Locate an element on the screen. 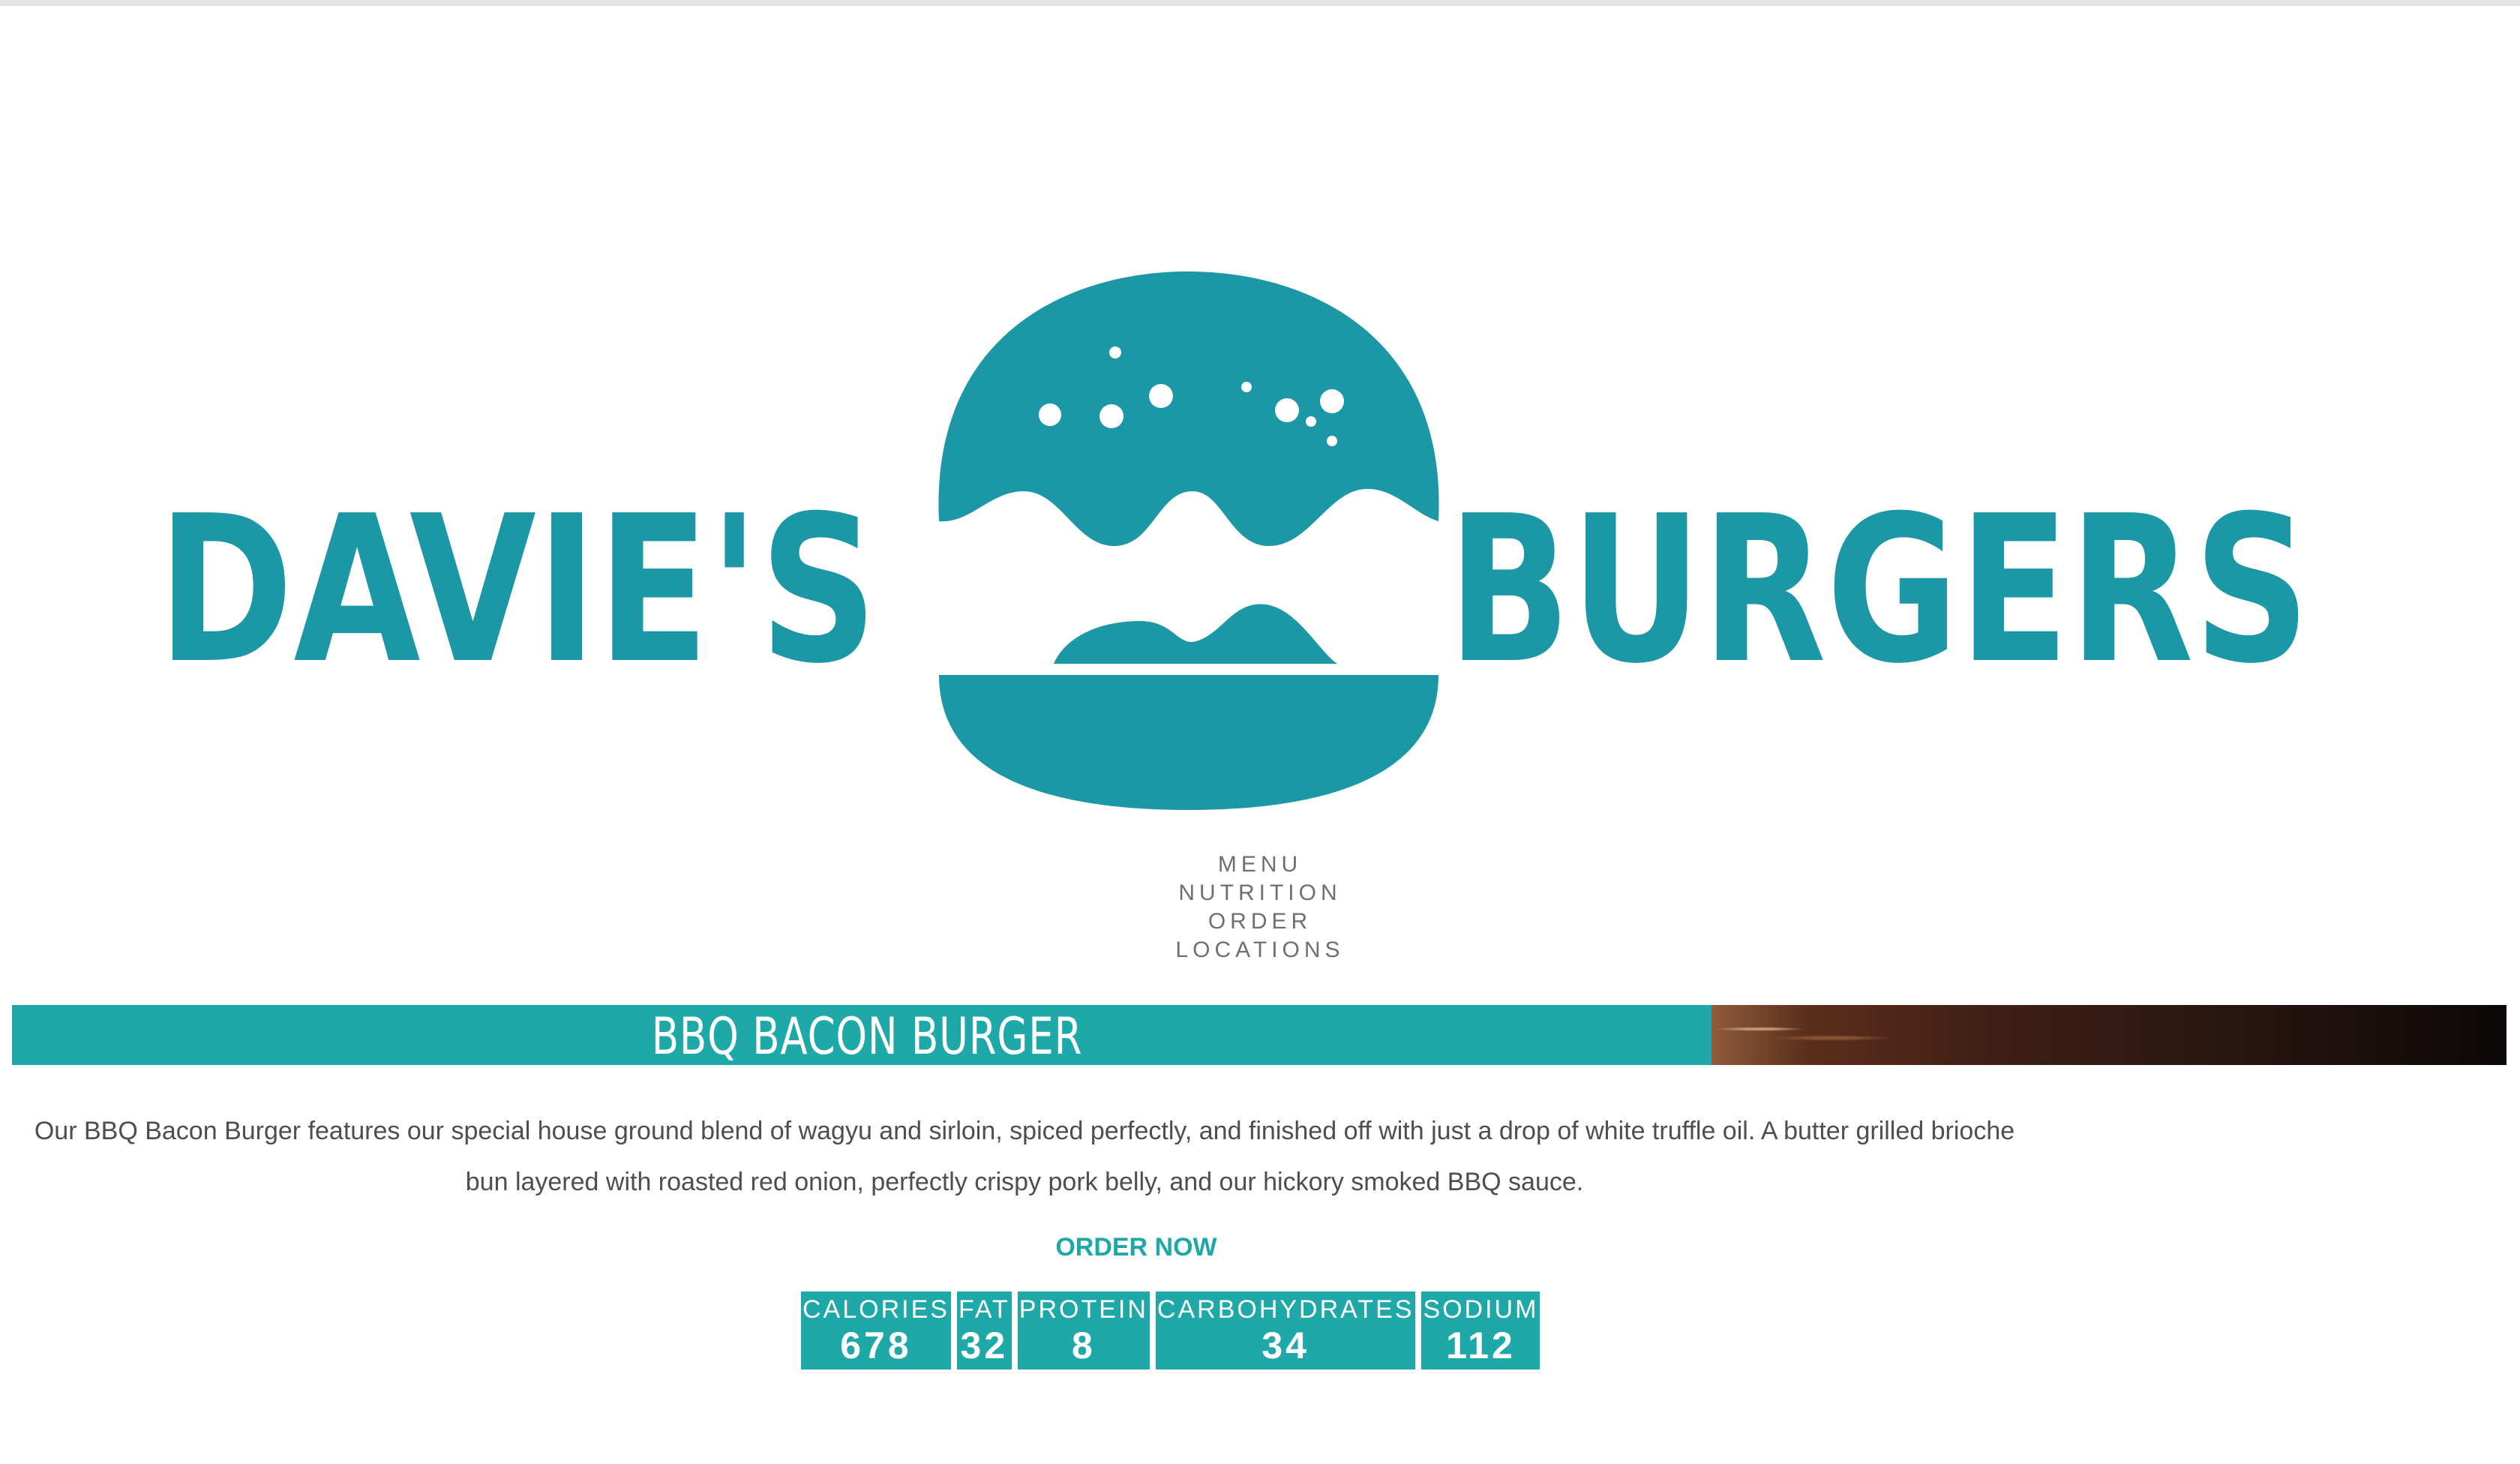 This screenshot has width=2520, height=1464. top-border is located at coordinates (1260, 3).